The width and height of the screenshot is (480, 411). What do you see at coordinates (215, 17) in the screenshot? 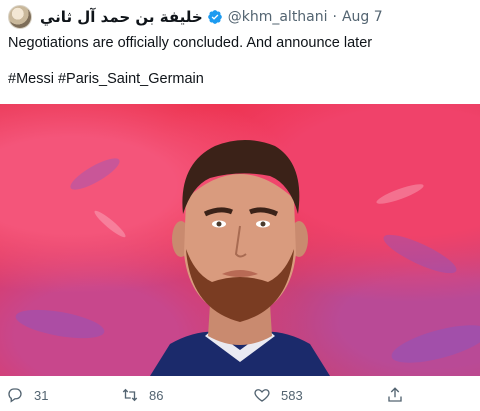
I see `verified-badge-icon` at bounding box center [215, 17].